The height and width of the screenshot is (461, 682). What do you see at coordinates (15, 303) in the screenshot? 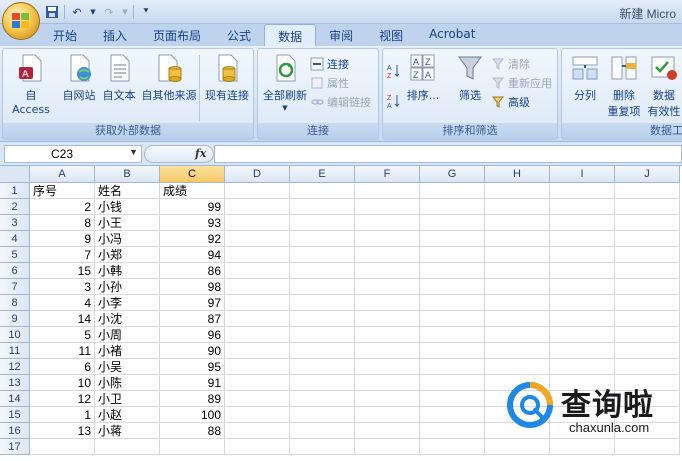
I see `row-header: 8` at bounding box center [15, 303].